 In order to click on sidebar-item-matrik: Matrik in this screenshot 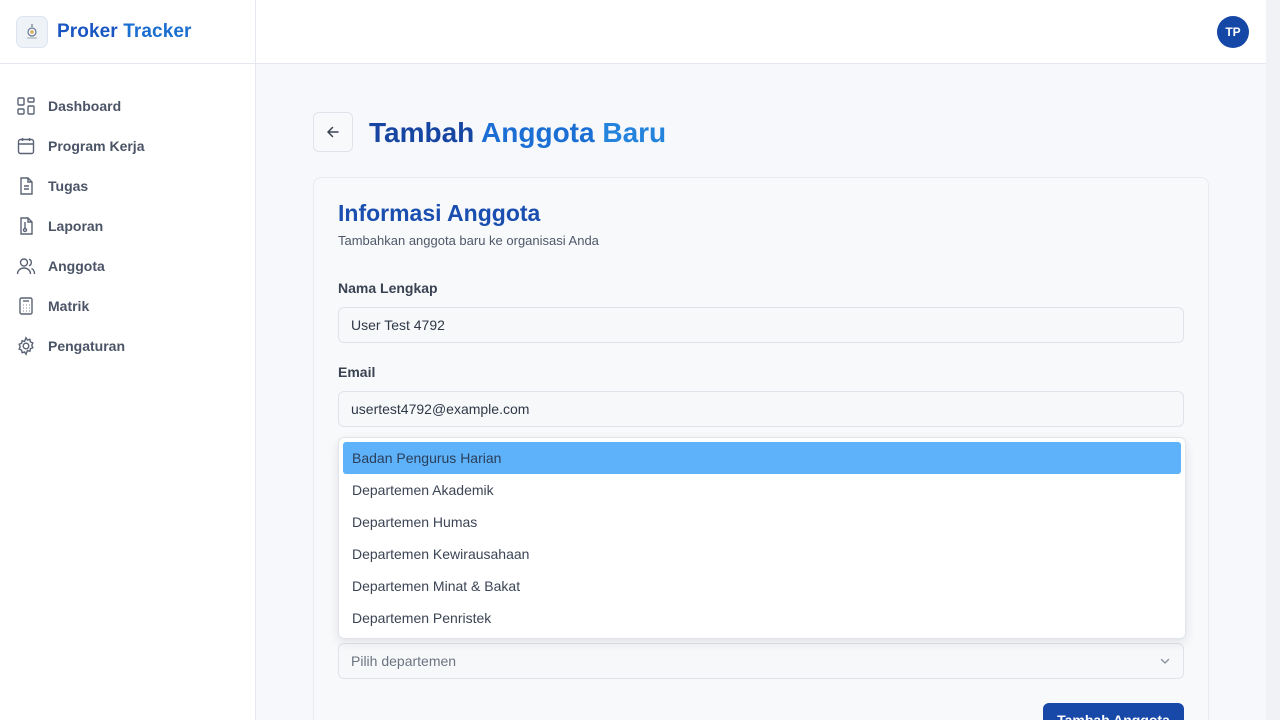, I will do `click(127, 306)`.